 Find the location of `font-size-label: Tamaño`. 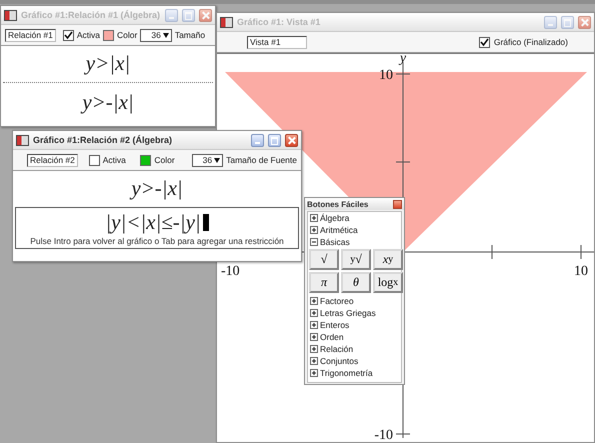

font-size-label: Tamaño is located at coordinates (190, 35).